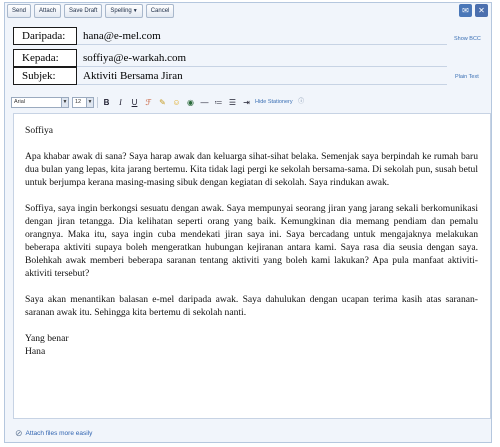  Describe the element at coordinates (20, 101) in the screenshot. I see `font-select-value: Arial` at that location.